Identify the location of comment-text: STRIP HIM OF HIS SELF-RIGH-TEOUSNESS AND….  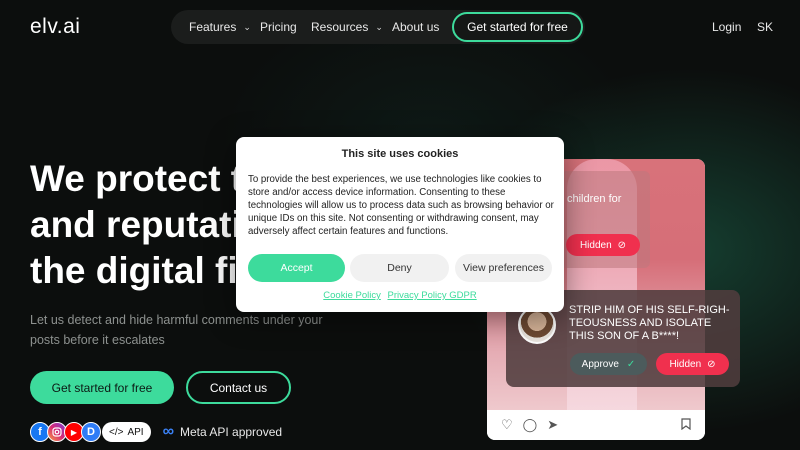
(649, 323).